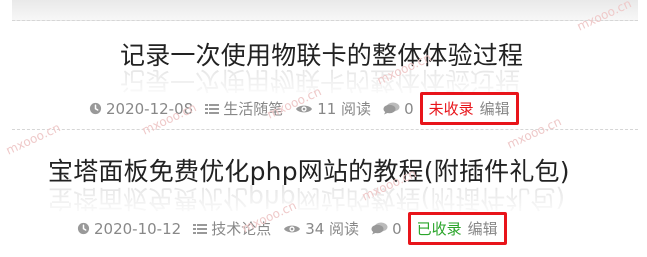 This screenshot has width=647, height=257. I want to click on post-views-text: 11 阅读, so click(344, 109).